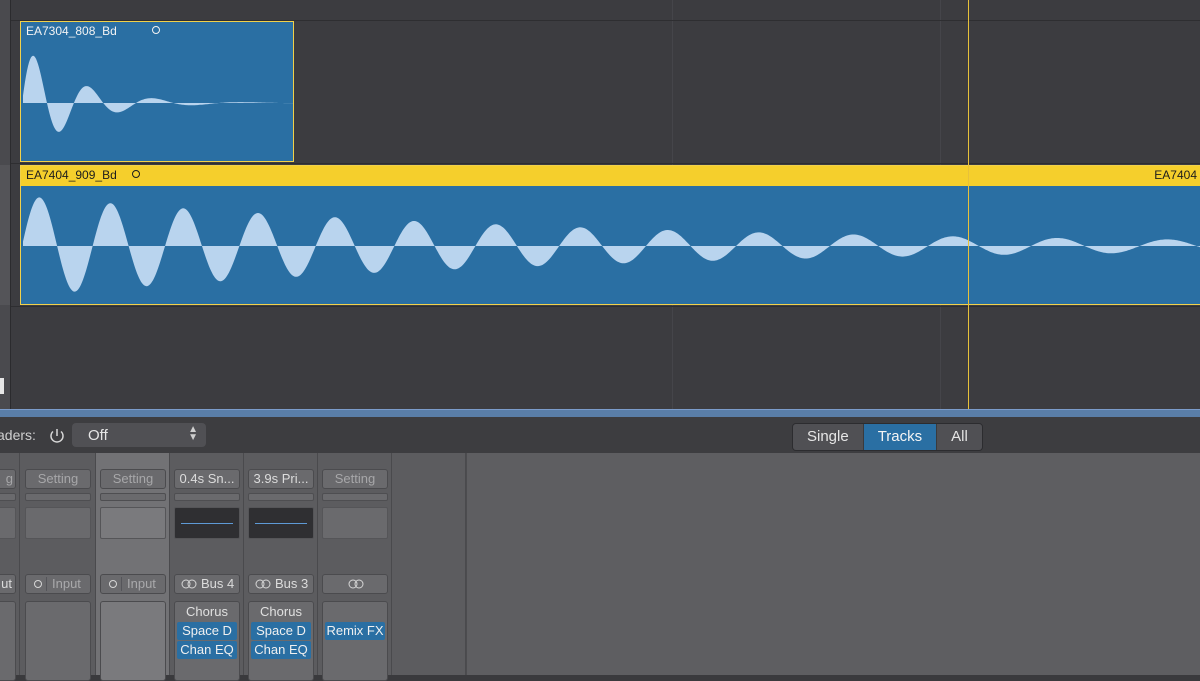 The width and height of the screenshot is (1200, 681). I want to click on faders-label: aders:, so click(18, 435).